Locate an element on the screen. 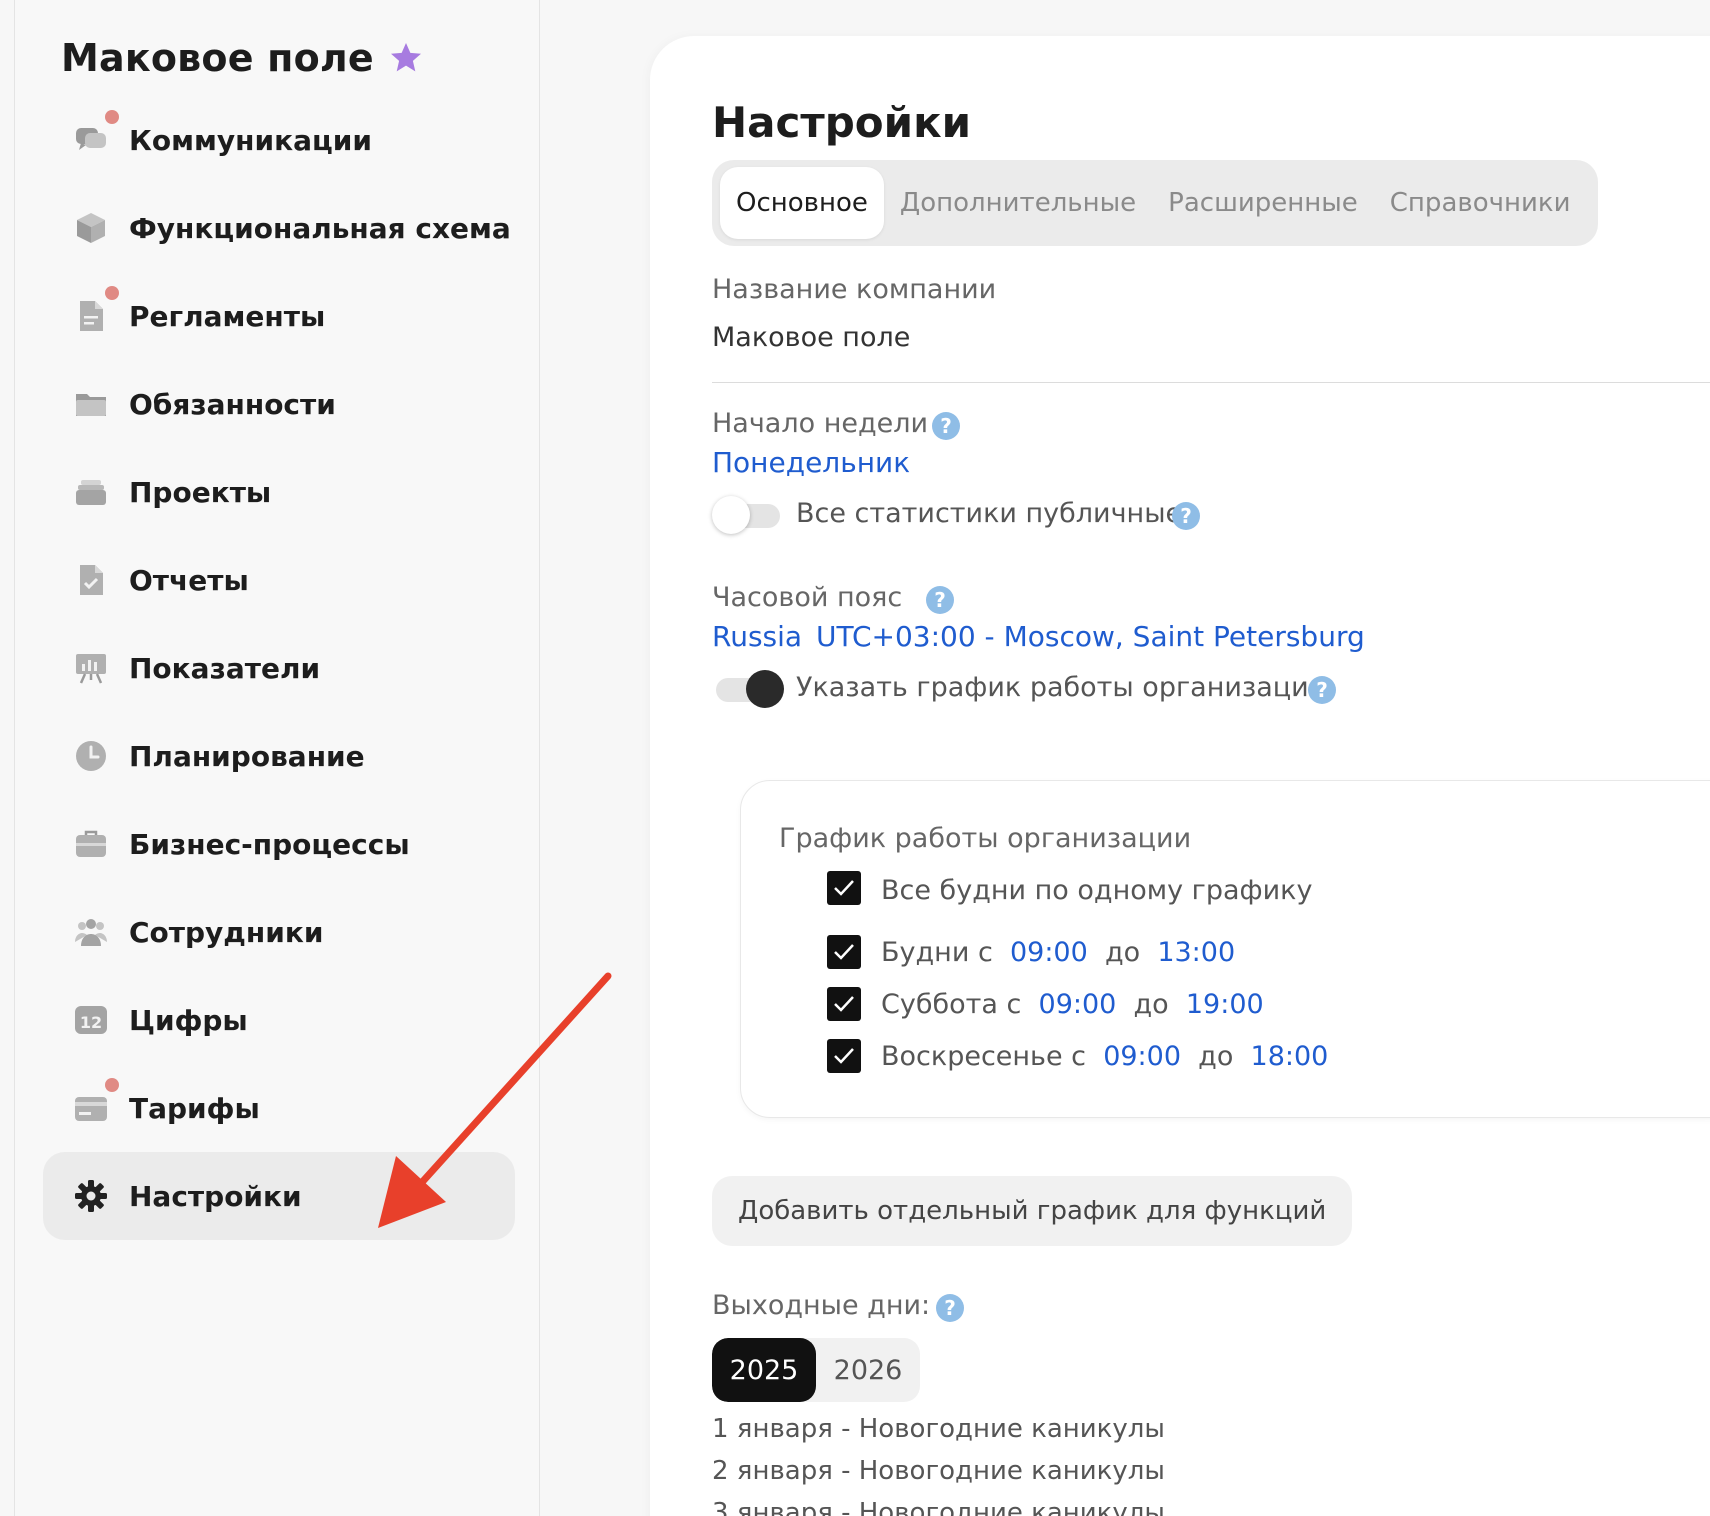 Image resolution: width=1710 pixels, height=1516 pixels. work-schedule-label: Указать график работы организации is located at coordinates (1061, 687).